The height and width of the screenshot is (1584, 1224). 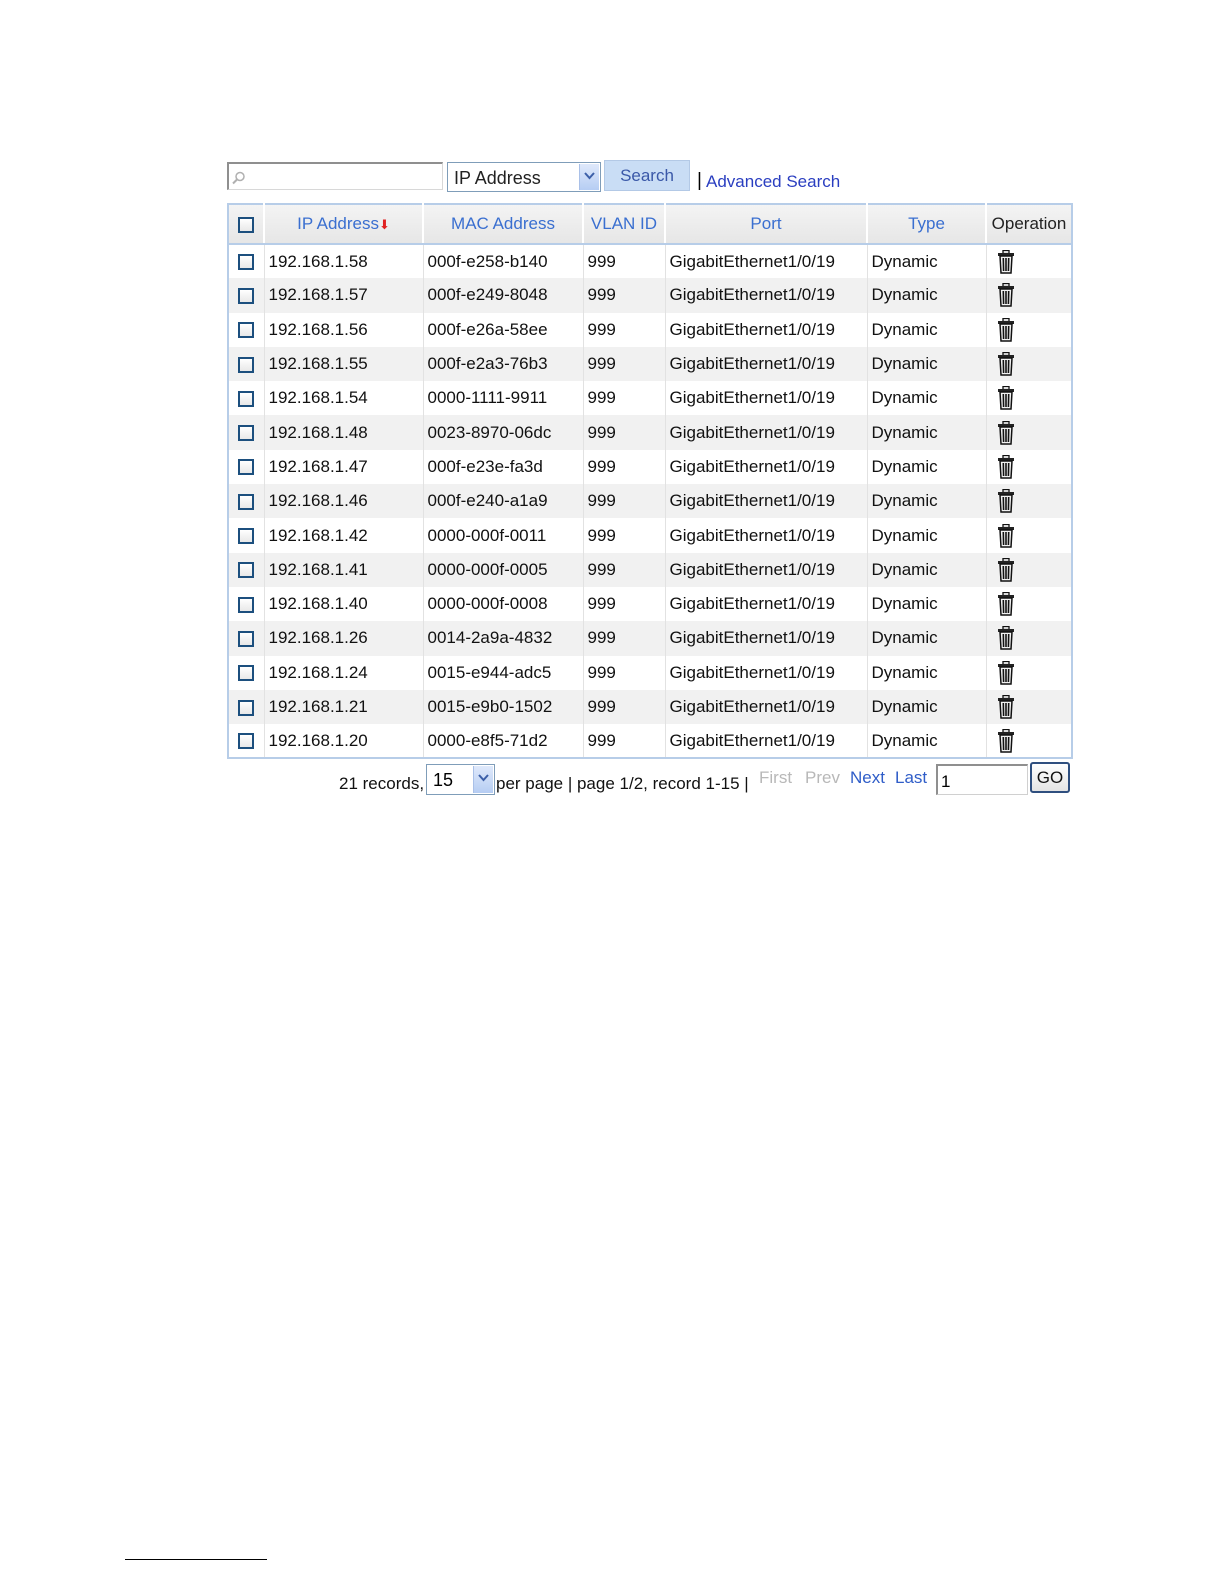 What do you see at coordinates (460, 779) in the screenshot?
I see `per-page-select: 15` at bounding box center [460, 779].